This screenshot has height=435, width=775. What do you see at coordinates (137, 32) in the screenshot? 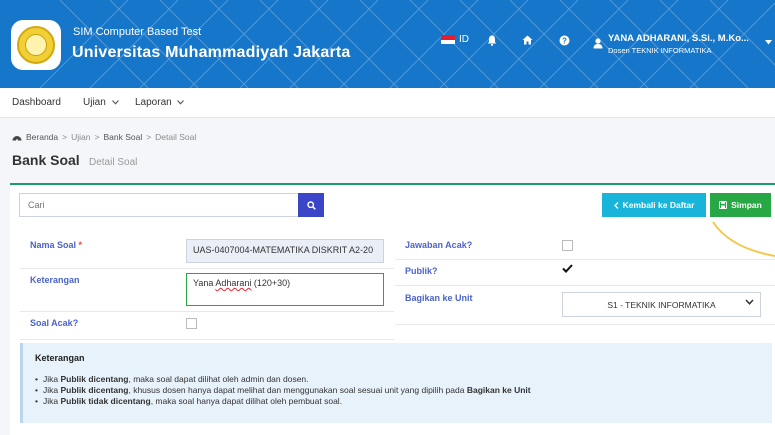
I see `app-subtitle: SIM Computer Based Test` at bounding box center [137, 32].